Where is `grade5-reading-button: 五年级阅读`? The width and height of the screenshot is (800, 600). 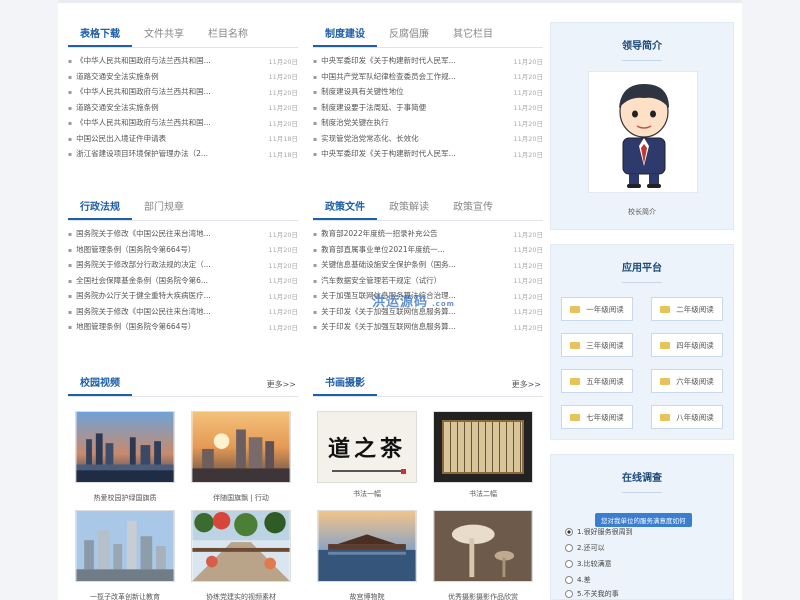
grade5-reading-button: 五年级阅读 is located at coordinates (597, 381).